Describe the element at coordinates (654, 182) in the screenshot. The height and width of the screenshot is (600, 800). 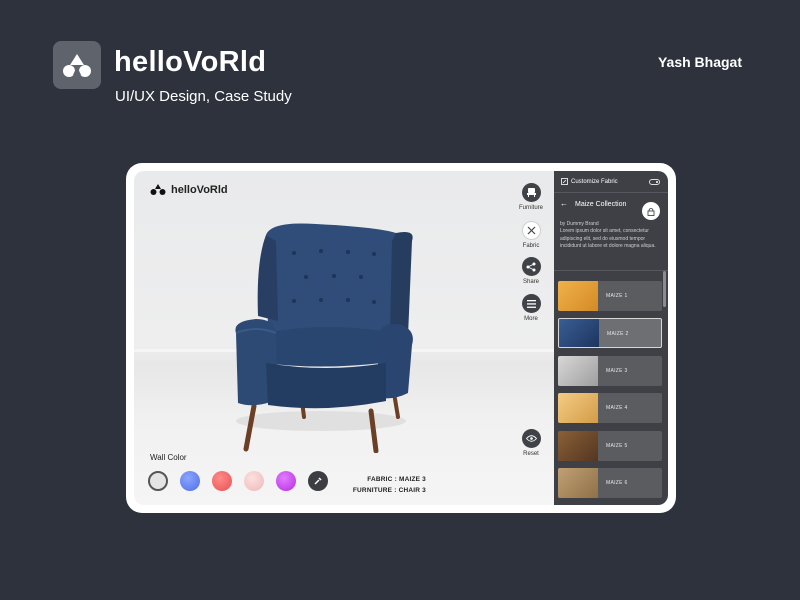
I see `customize-toggle` at that location.